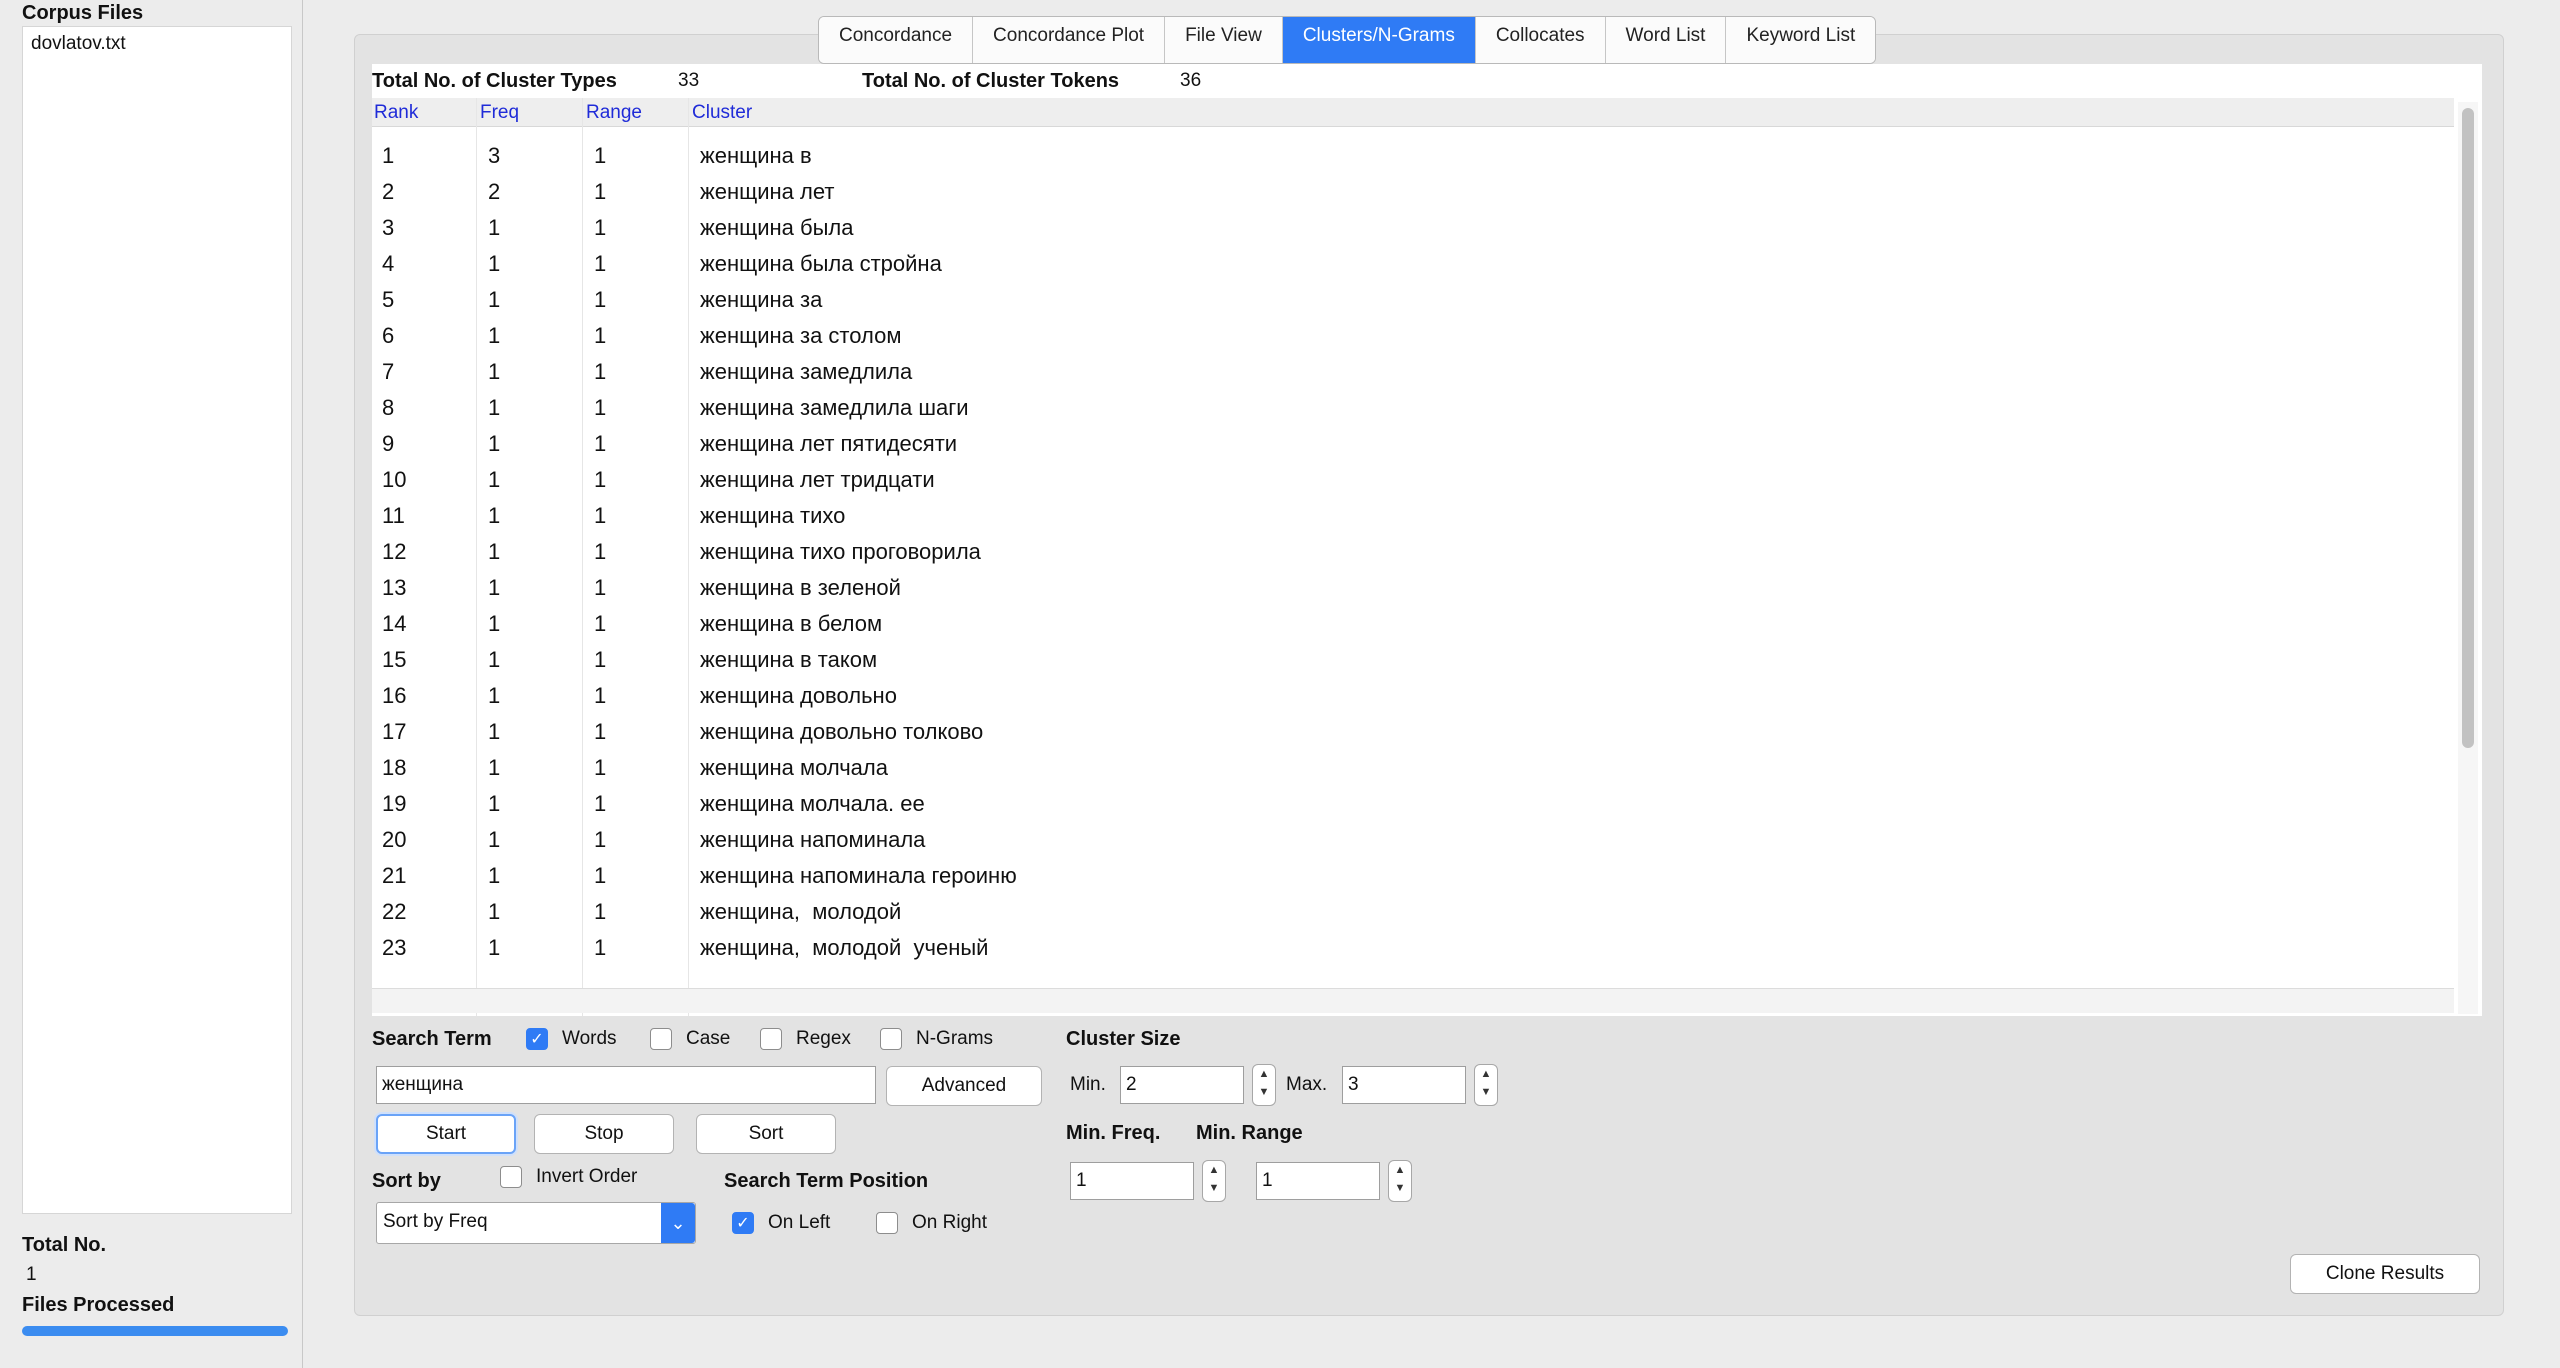 This screenshot has height=1368, width=2560. Describe the element at coordinates (1486, 1085) in the screenshot. I see `max-size-stepper: ▲ ▼` at that location.